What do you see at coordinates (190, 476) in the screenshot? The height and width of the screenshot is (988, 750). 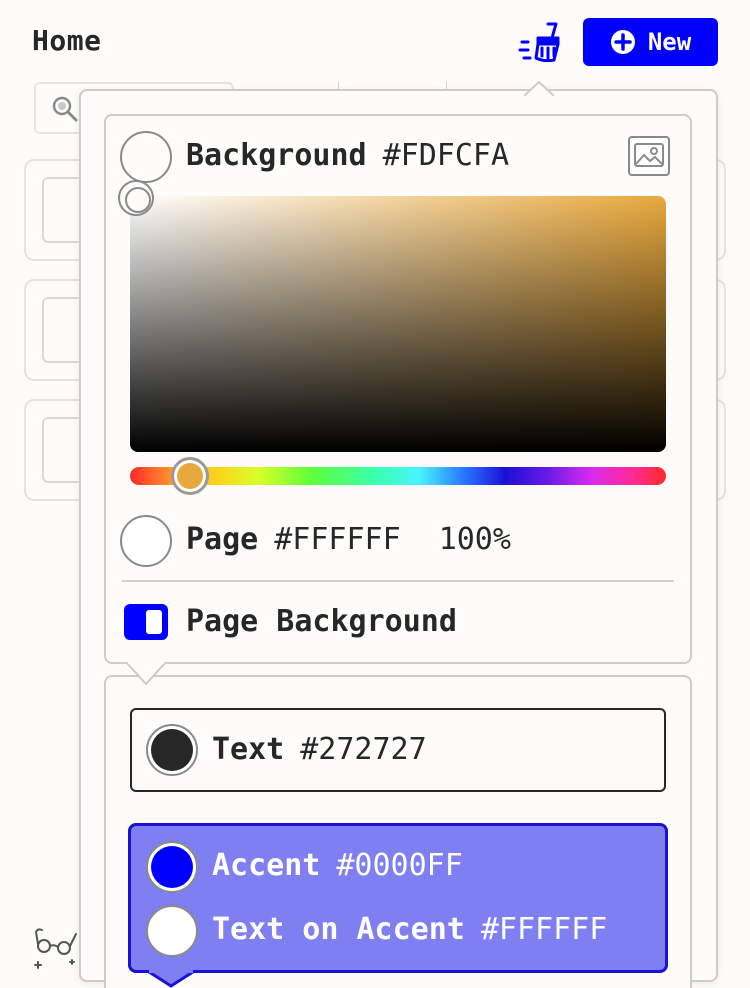 I see `hue-slider-handle` at bounding box center [190, 476].